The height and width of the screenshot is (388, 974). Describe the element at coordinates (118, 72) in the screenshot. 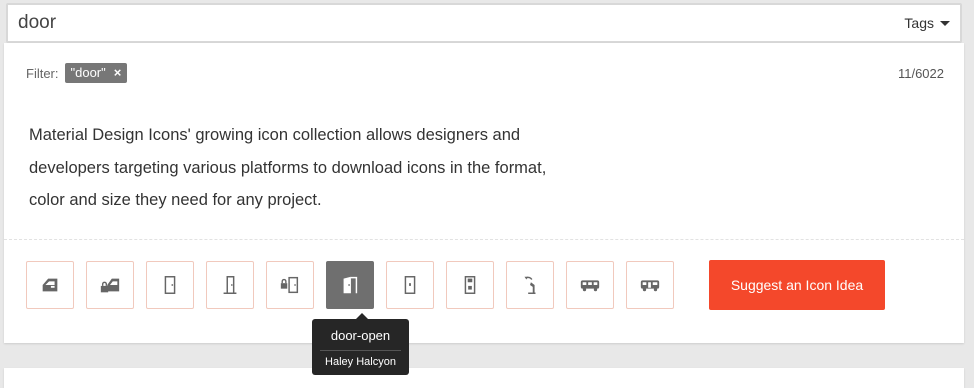

I see `close-icon: ×` at that location.